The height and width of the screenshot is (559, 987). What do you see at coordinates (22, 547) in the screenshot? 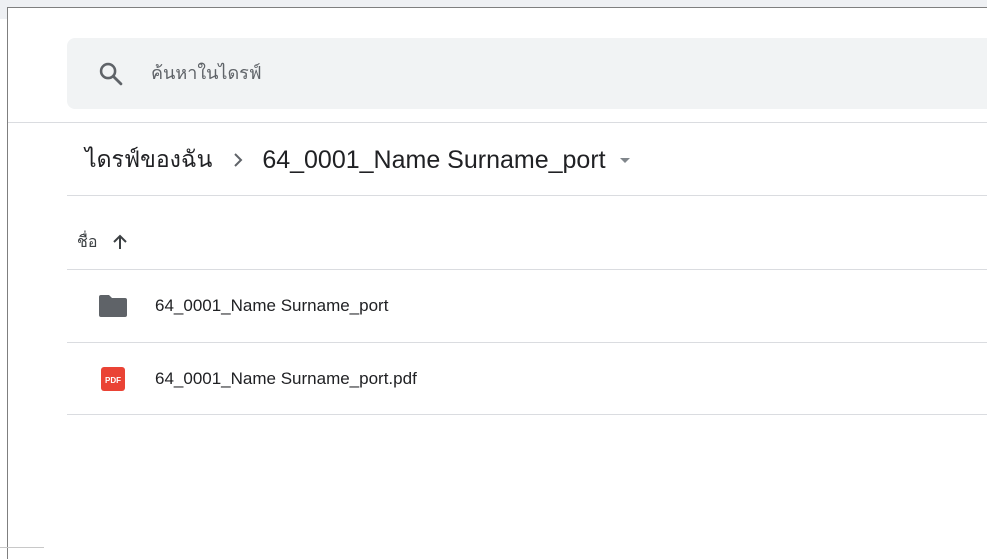
I see `window-edge-tick` at bounding box center [22, 547].